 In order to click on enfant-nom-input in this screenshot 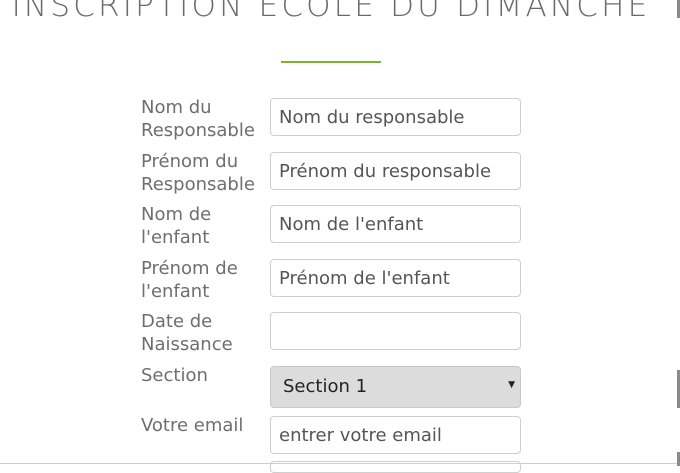, I will do `click(395, 224)`.